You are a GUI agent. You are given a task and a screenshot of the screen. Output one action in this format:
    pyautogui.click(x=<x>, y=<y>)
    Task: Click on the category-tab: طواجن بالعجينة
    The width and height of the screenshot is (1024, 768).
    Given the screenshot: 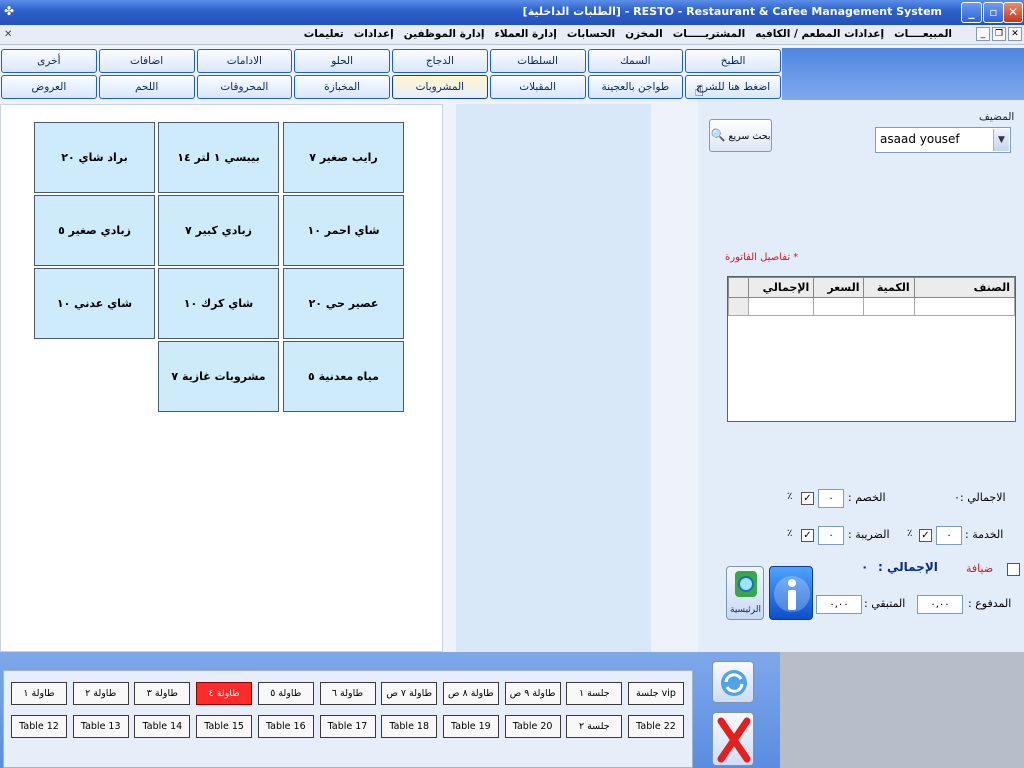 What is the action you would take?
    pyautogui.click(x=635, y=87)
    